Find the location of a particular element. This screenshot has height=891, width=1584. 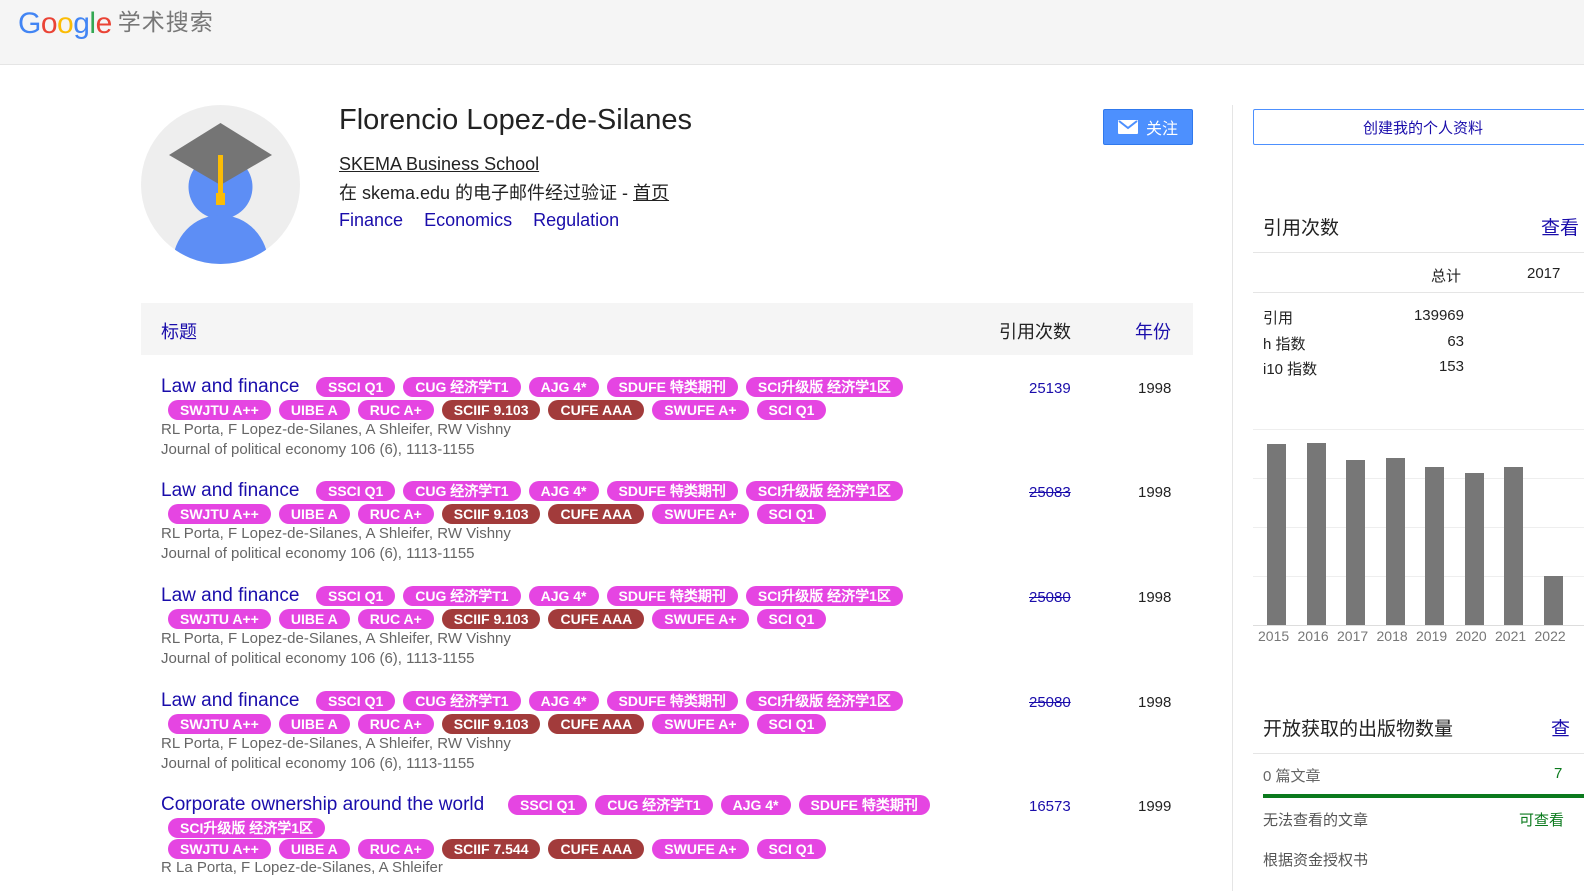

interest-regulation: Regulation is located at coordinates (576, 220).